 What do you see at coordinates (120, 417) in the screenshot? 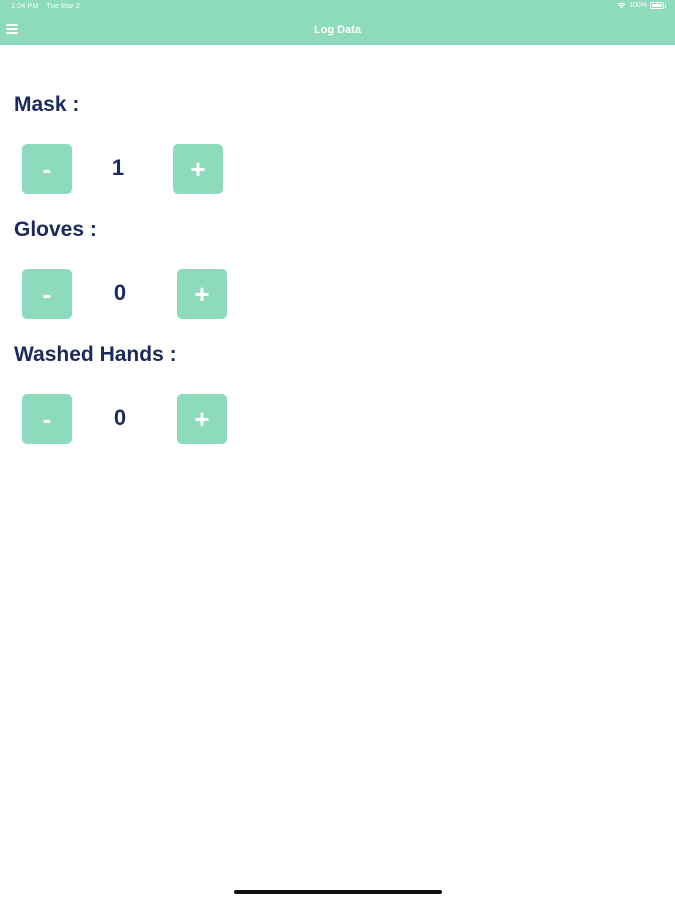
I see `washed-hands-count: 0` at bounding box center [120, 417].